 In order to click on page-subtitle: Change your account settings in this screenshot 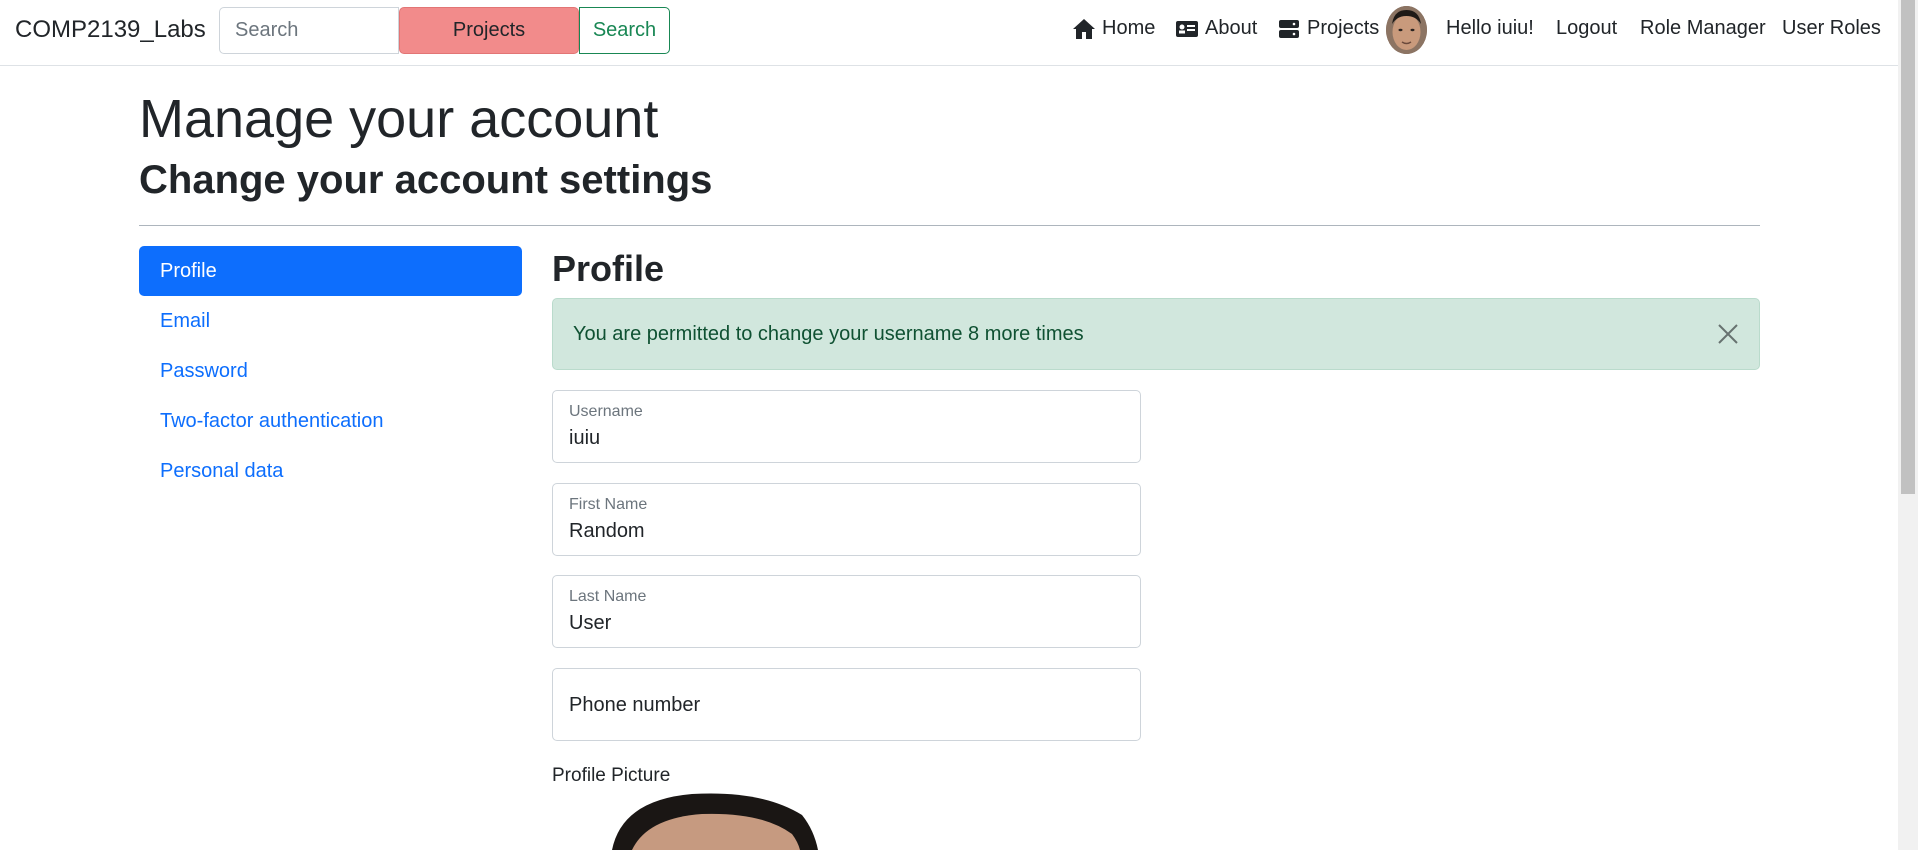, I will do `click(426, 180)`.